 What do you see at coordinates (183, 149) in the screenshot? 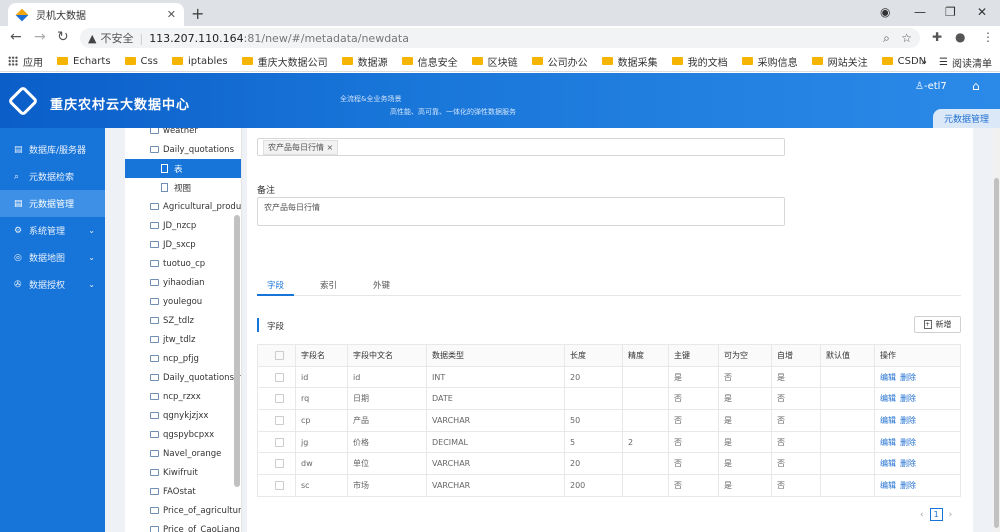
I see `tree-folder-node: Daily_quotations` at bounding box center [183, 149].